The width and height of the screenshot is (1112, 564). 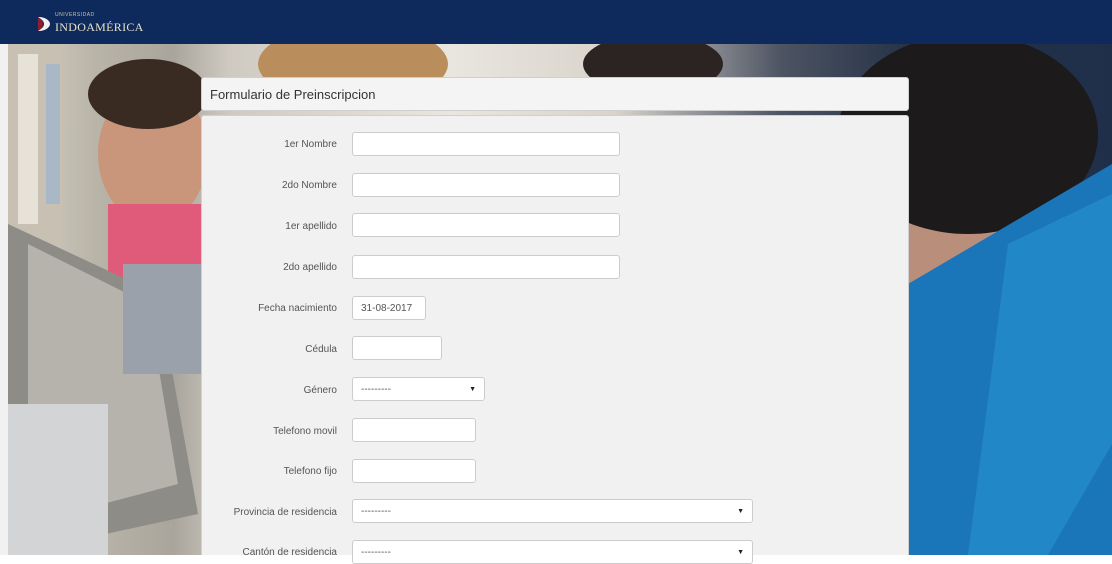 What do you see at coordinates (4, 299) in the screenshot?
I see `page-margin` at bounding box center [4, 299].